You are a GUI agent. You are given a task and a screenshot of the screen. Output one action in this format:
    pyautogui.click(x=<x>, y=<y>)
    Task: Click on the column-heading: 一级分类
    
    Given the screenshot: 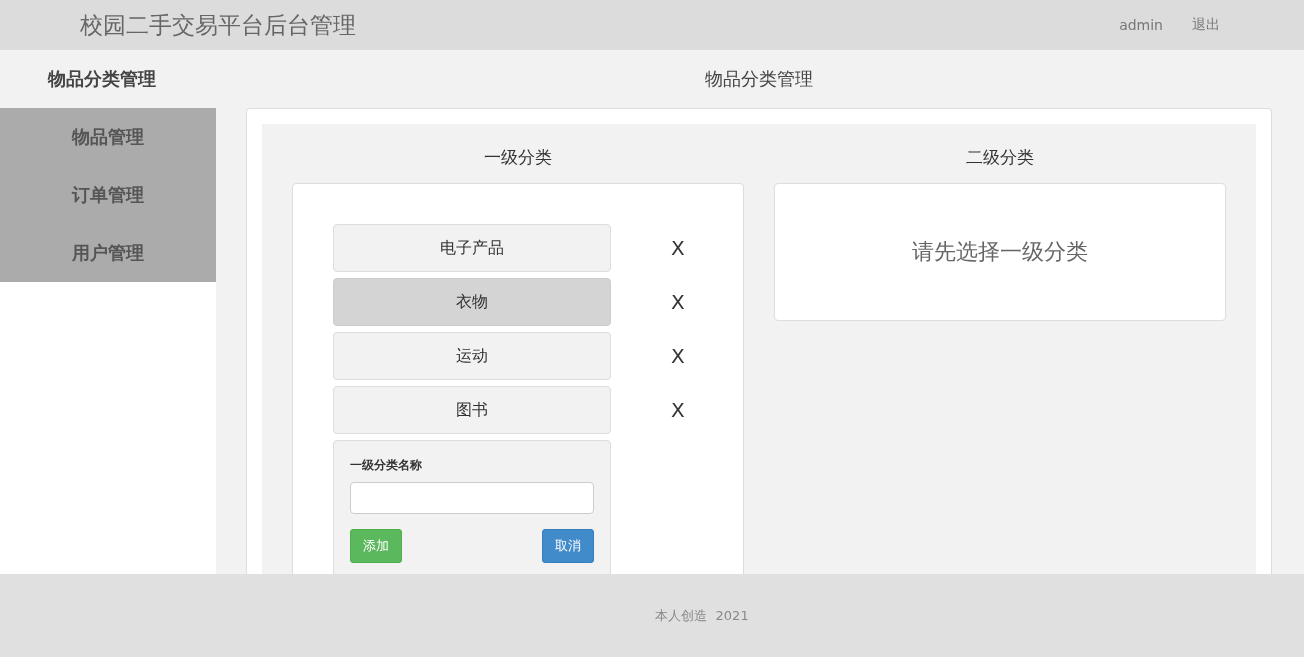 What is the action you would take?
    pyautogui.click(x=518, y=157)
    